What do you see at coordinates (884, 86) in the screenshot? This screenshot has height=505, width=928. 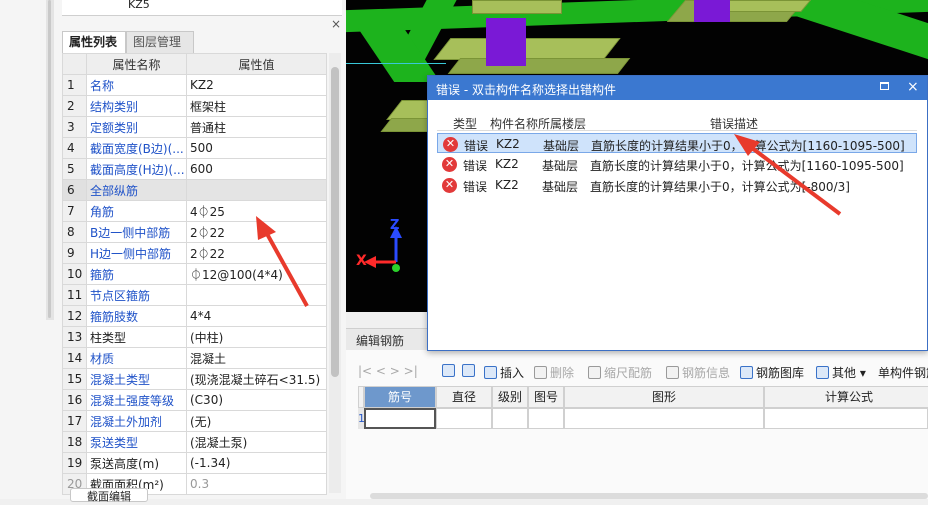 I see `maximize-icon` at bounding box center [884, 86].